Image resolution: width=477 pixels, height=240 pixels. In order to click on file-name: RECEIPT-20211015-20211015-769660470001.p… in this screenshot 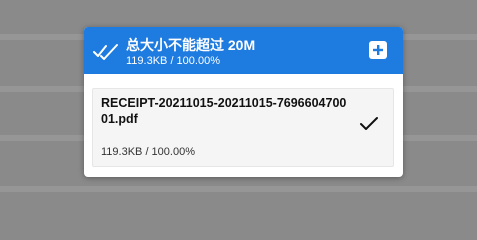, I will do `click(224, 111)`.